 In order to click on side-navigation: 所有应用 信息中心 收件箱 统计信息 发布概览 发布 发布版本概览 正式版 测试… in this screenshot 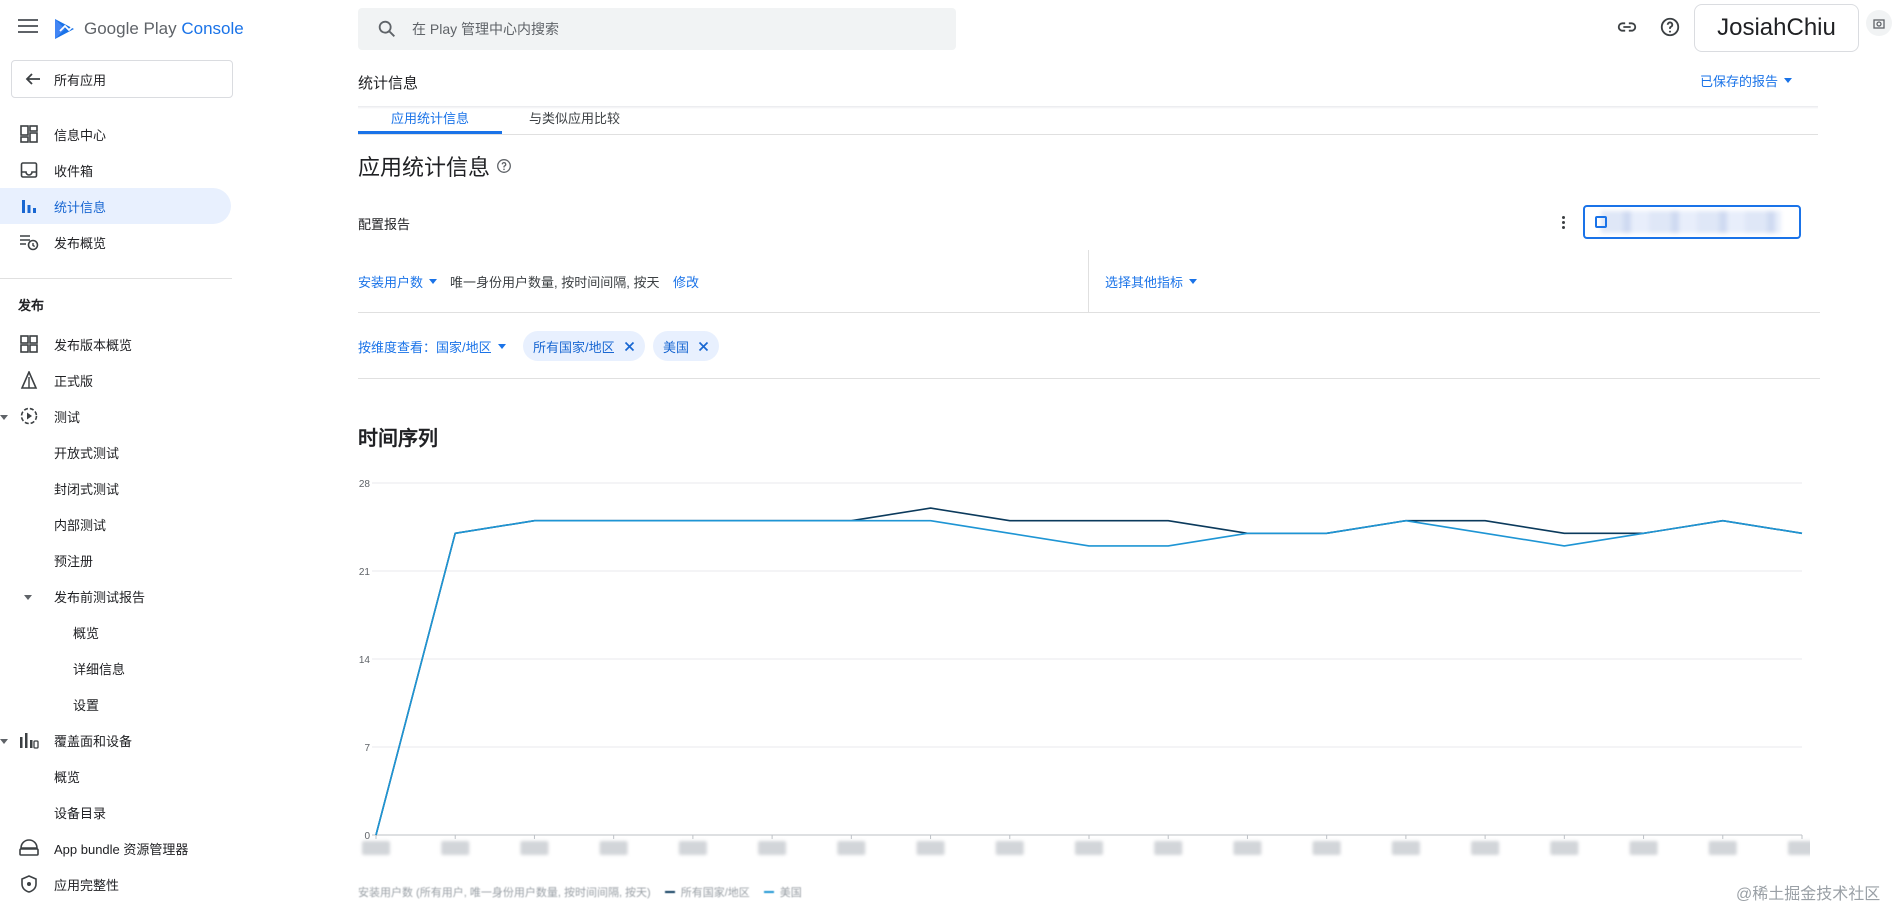, I will do `click(120, 482)`.